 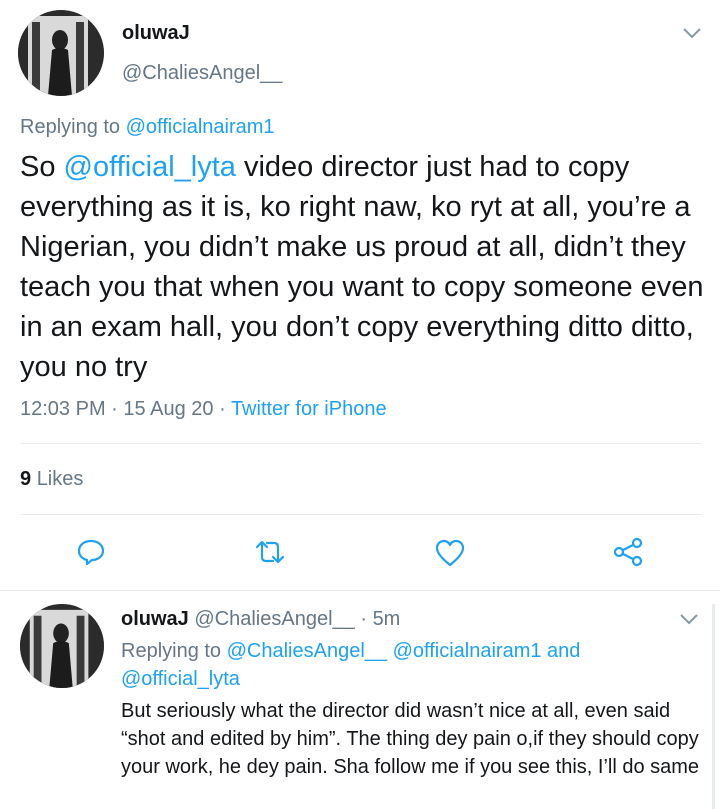 What do you see at coordinates (360, 590) in the screenshot?
I see `section-divider` at bounding box center [360, 590].